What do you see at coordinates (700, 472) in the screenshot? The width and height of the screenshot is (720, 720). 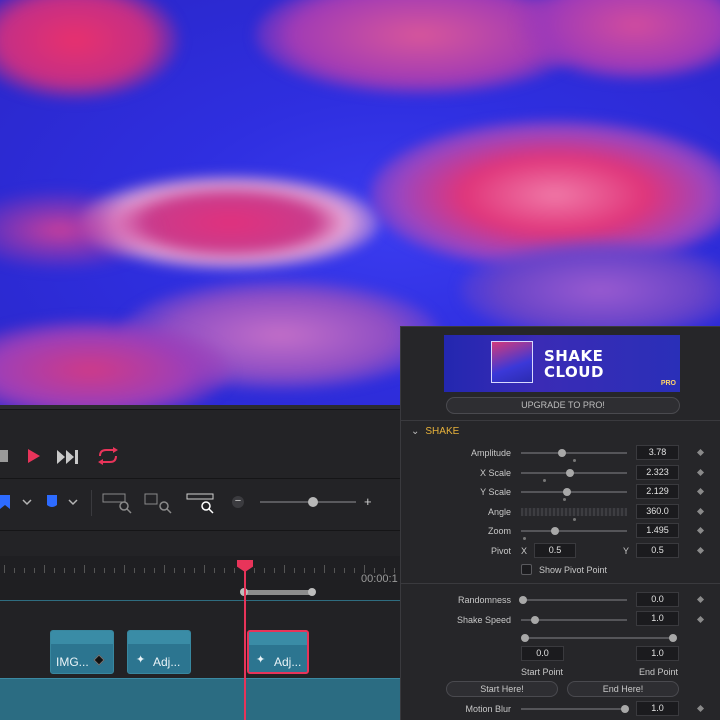 I see `x-scale-keyframe-icon` at bounding box center [700, 472].